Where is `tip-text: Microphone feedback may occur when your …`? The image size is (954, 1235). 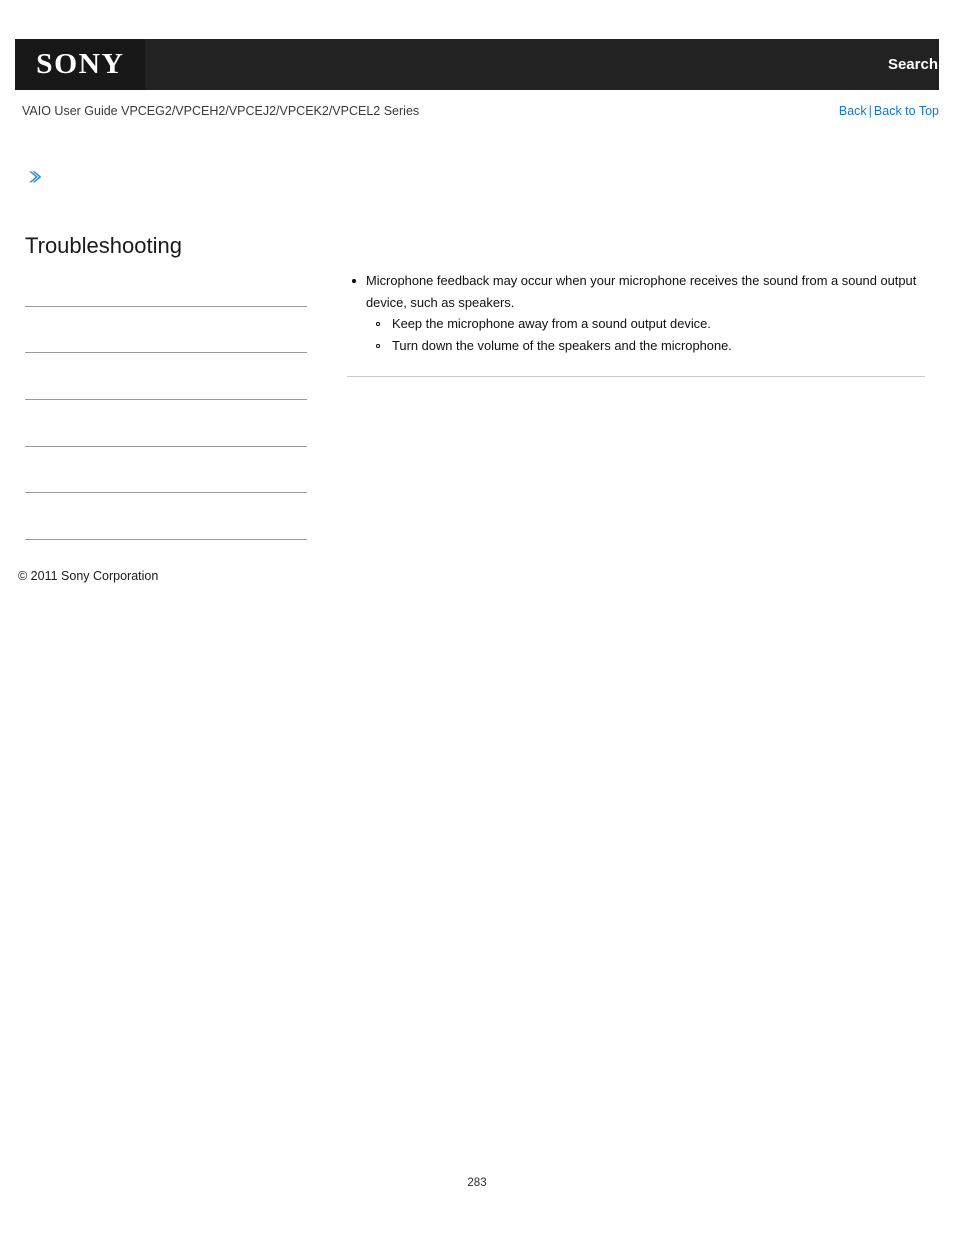 tip-text: Microphone feedback may occur when your … is located at coordinates (641, 291).